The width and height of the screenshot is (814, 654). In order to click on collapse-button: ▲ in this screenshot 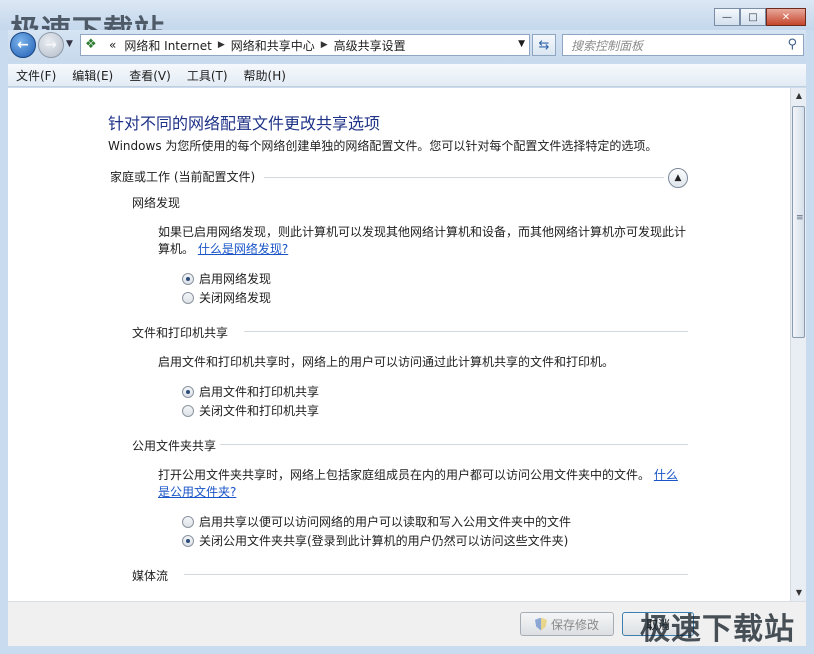, I will do `click(678, 178)`.